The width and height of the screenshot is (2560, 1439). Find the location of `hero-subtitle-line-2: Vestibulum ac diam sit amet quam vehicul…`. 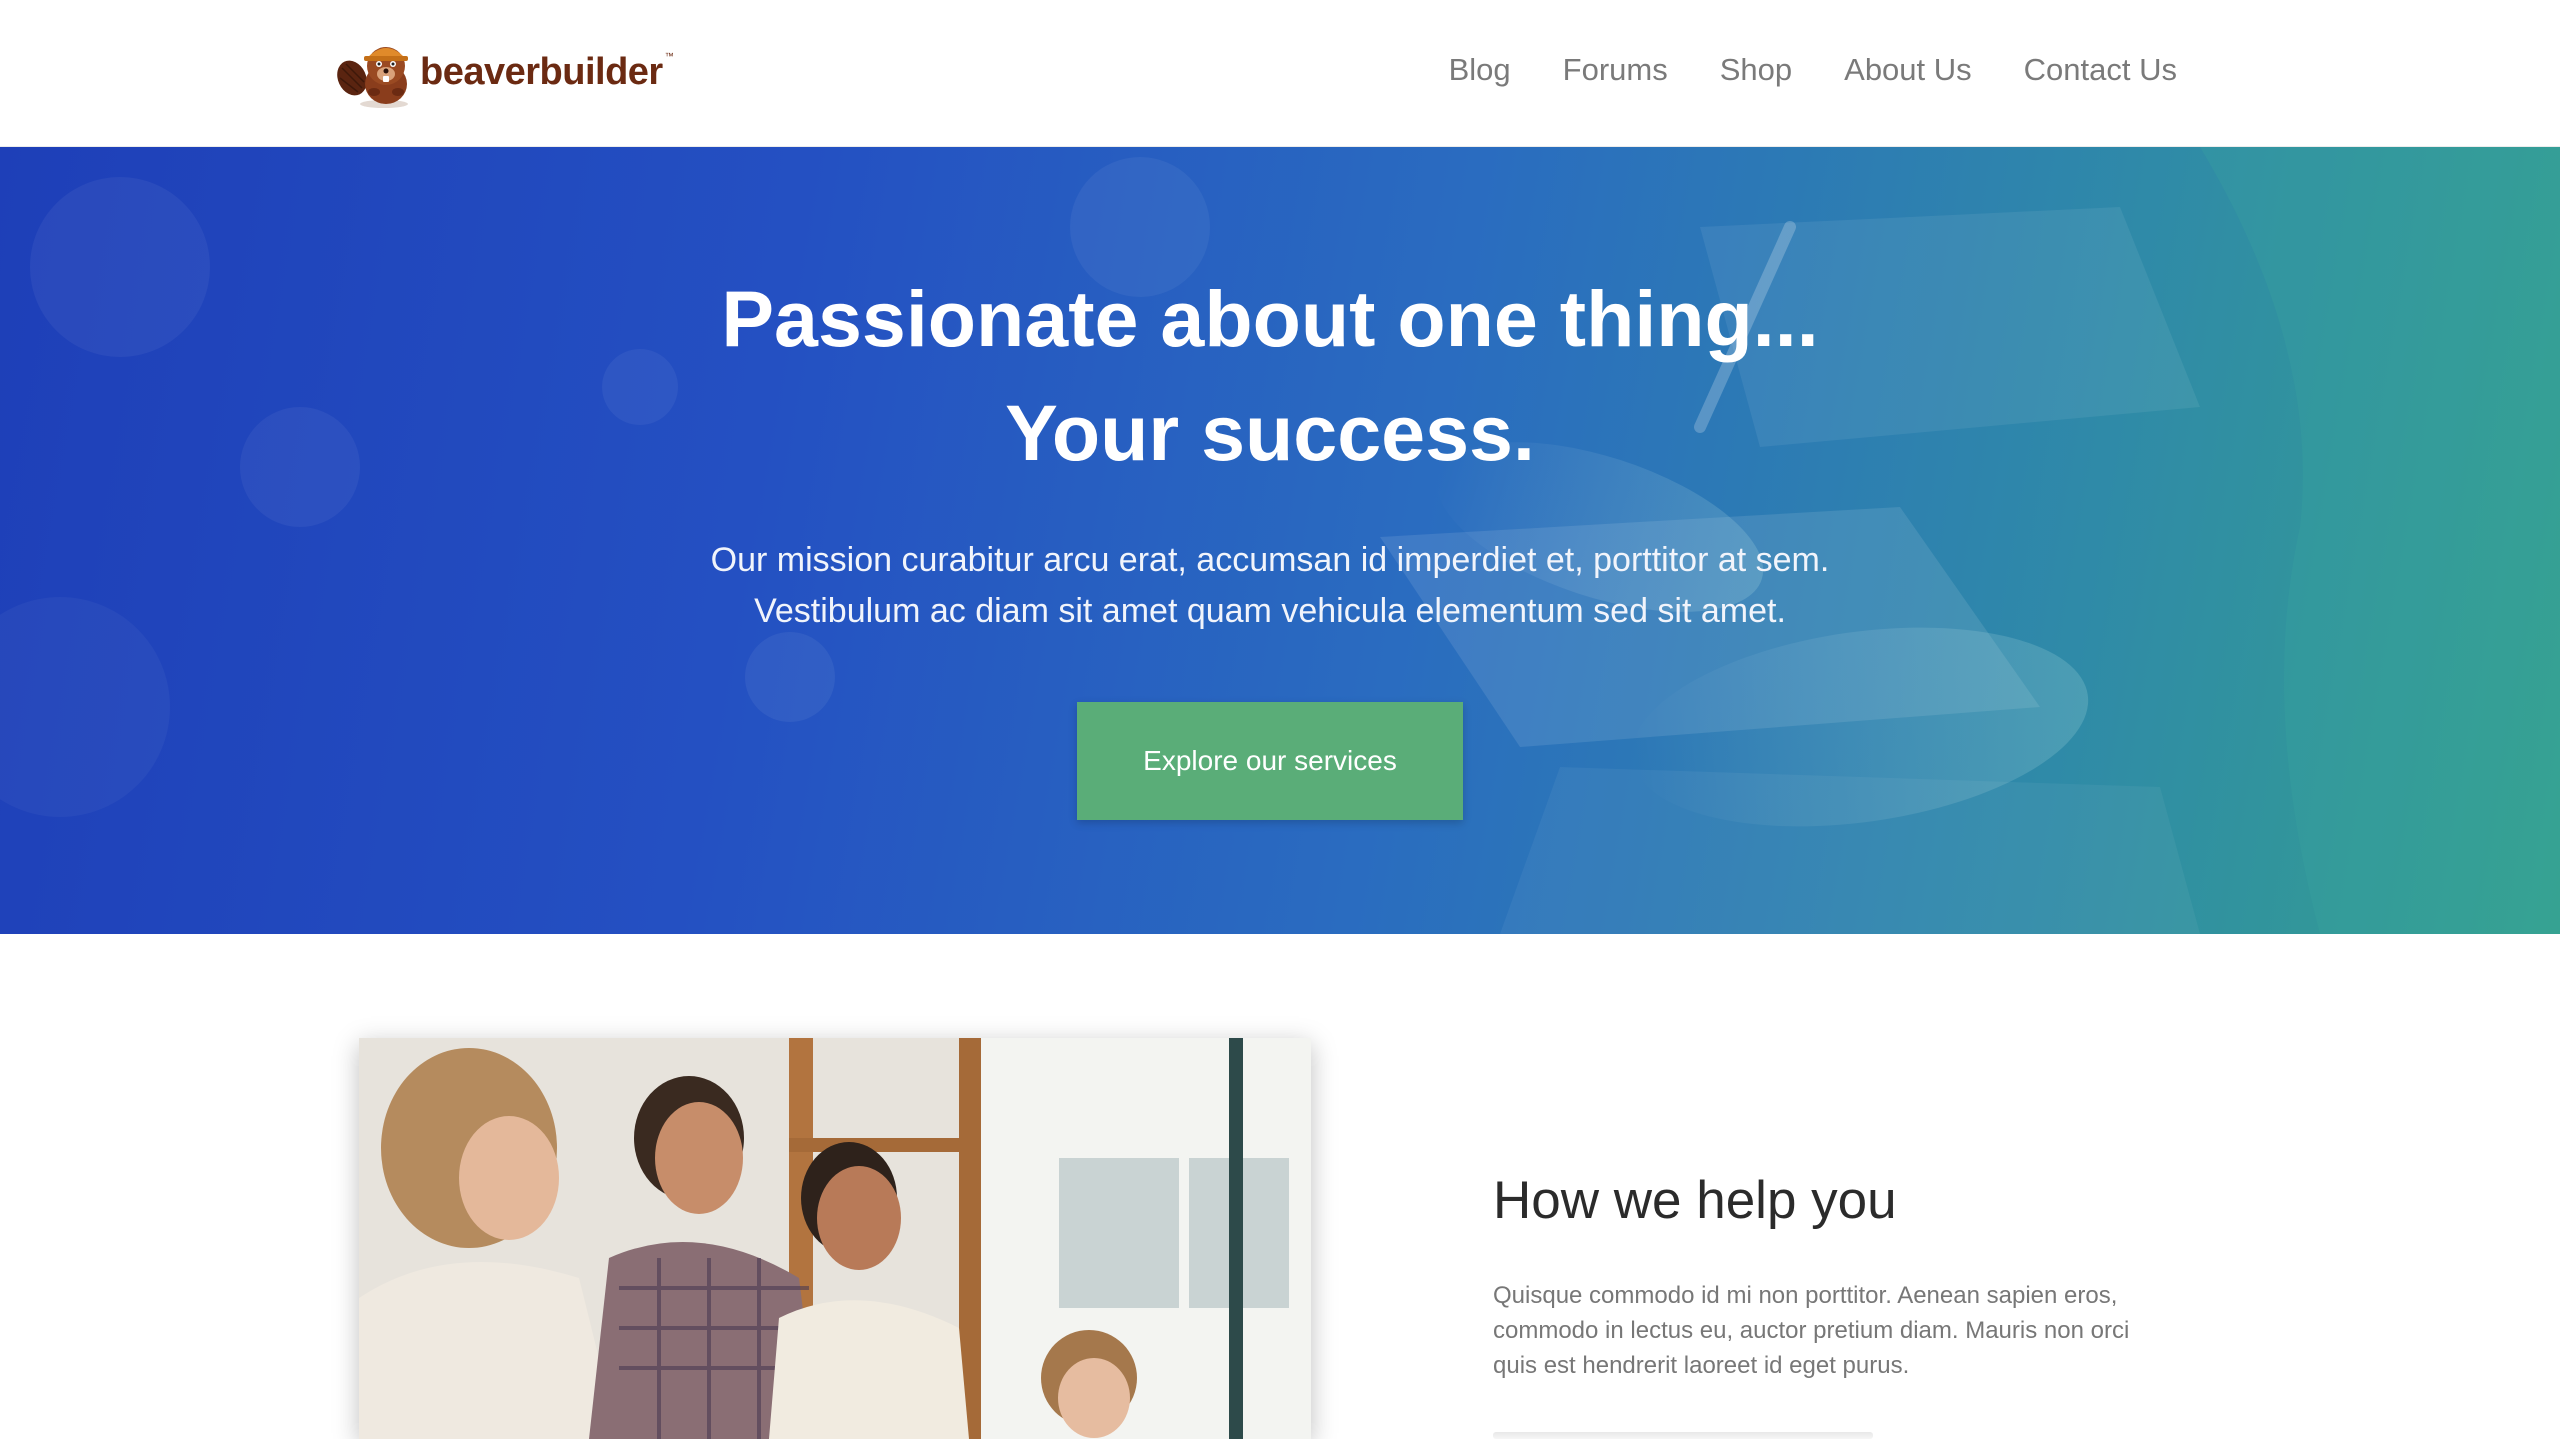

hero-subtitle-line-2: Vestibulum ac diam sit amet quam vehicul… is located at coordinates (1270, 611).